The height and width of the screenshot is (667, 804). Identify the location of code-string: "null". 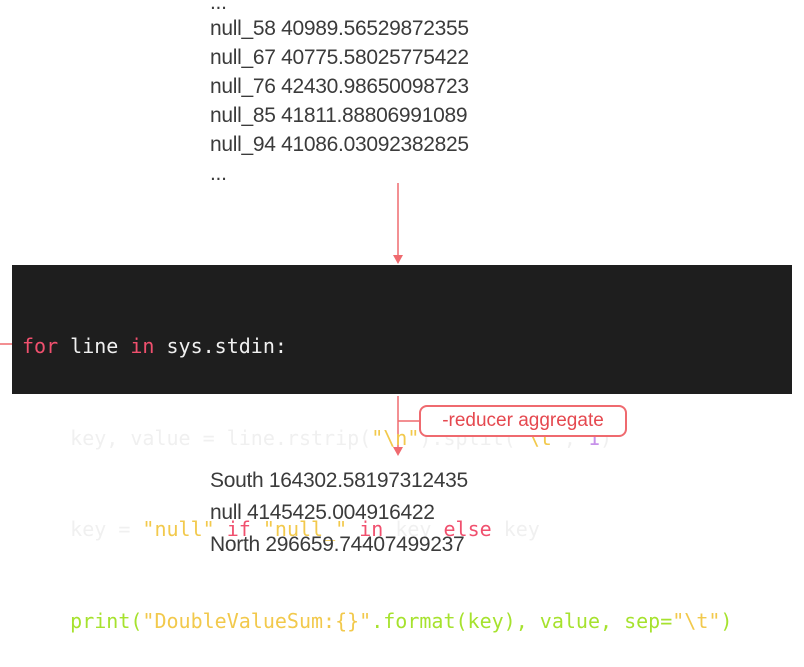
(178, 529).